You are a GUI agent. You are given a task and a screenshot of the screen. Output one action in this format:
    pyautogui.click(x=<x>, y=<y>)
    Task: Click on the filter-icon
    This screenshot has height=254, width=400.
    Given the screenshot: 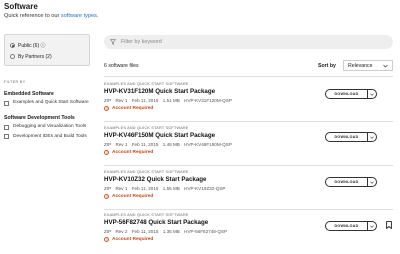 What is the action you would take?
    pyautogui.click(x=113, y=42)
    